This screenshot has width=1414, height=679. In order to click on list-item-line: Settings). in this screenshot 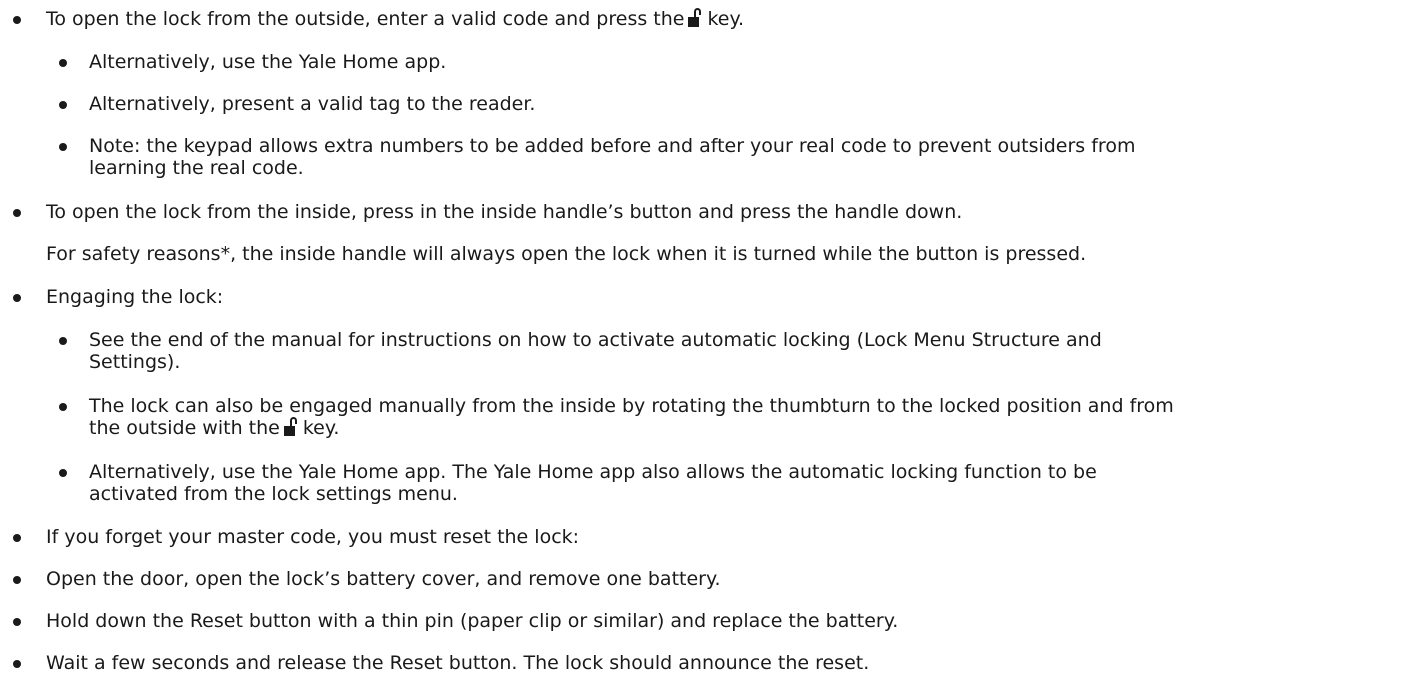, I will do `click(135, 362)`.